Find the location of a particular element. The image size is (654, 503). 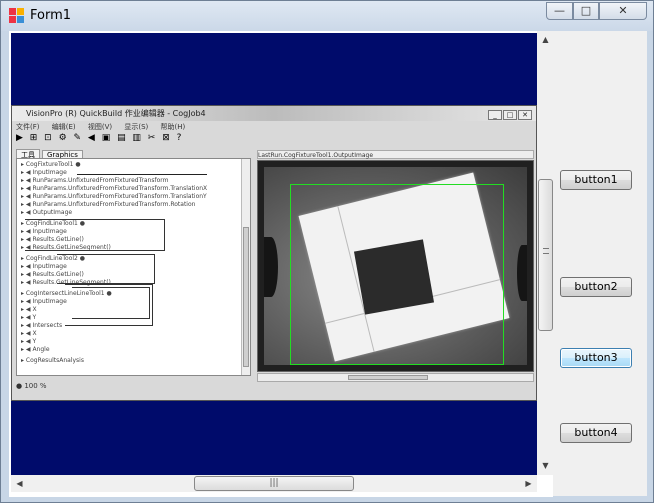

embedded-toolbar: ▶ ⊞ ⊡ ⚙ ✎ ◀ ▣ ▤ ▥ ✂ ⊠ ? is located at coordinates (100, 138).